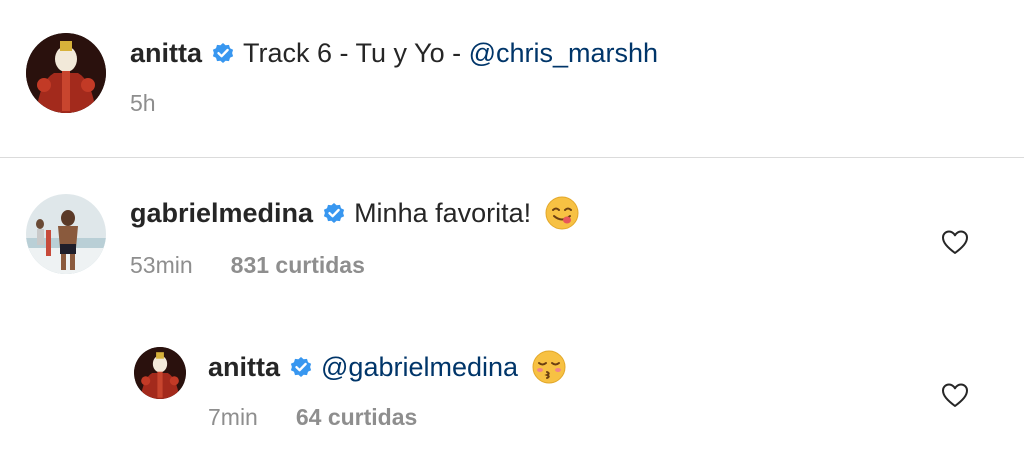 This screenshot has width=1024, height=462. I want to click on divider, so click(512, 157).